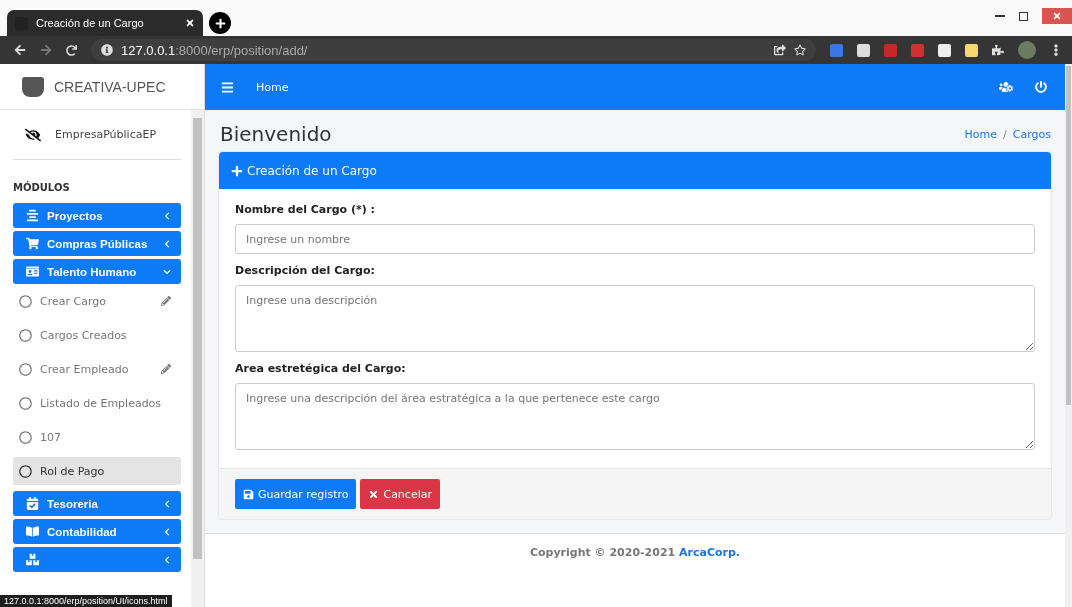 The height and width of the screenshot is (607, 1072). What do you see at coordinates (321, 368) in the screenshot?
I see `field-label: Area estretégica del Cargo:` at bounding box center [321, 368].